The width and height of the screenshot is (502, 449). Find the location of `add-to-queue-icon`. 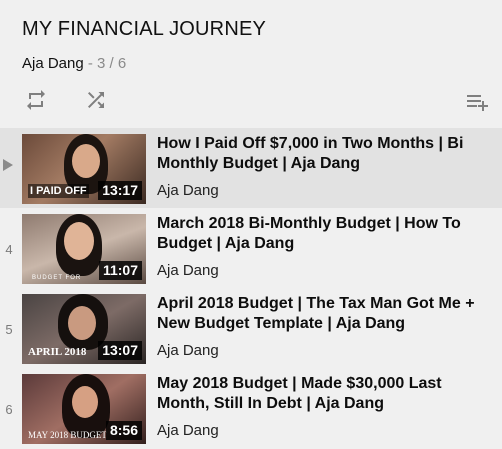

add-to-queue-icon is located at coordinates (477, 103).